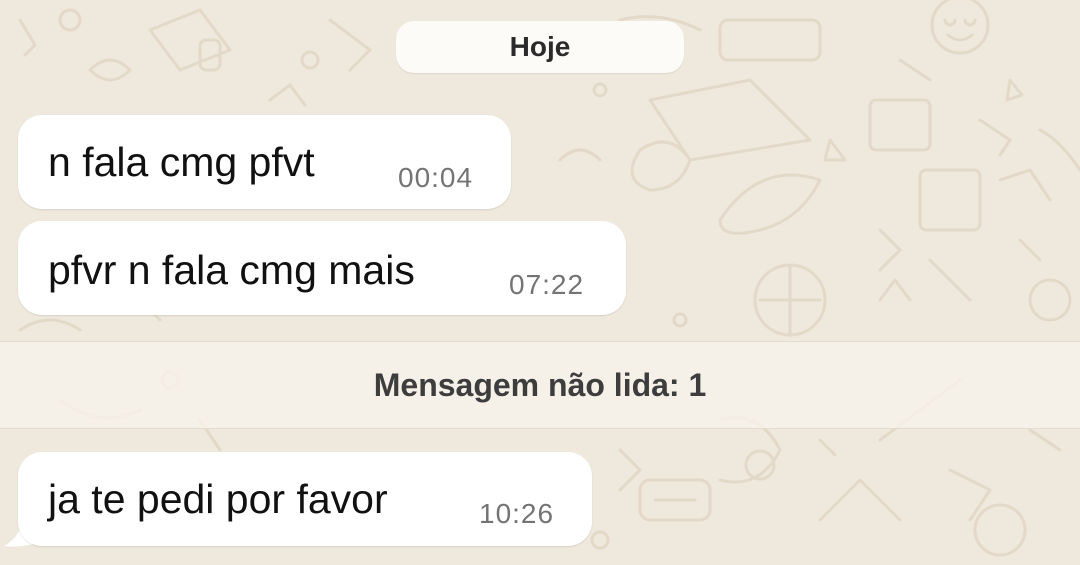 The image size is (1080, 565). Describe the element at coordinates (517, 513) in the screenshot. I see `message-timestamp: 10:26` at that location.